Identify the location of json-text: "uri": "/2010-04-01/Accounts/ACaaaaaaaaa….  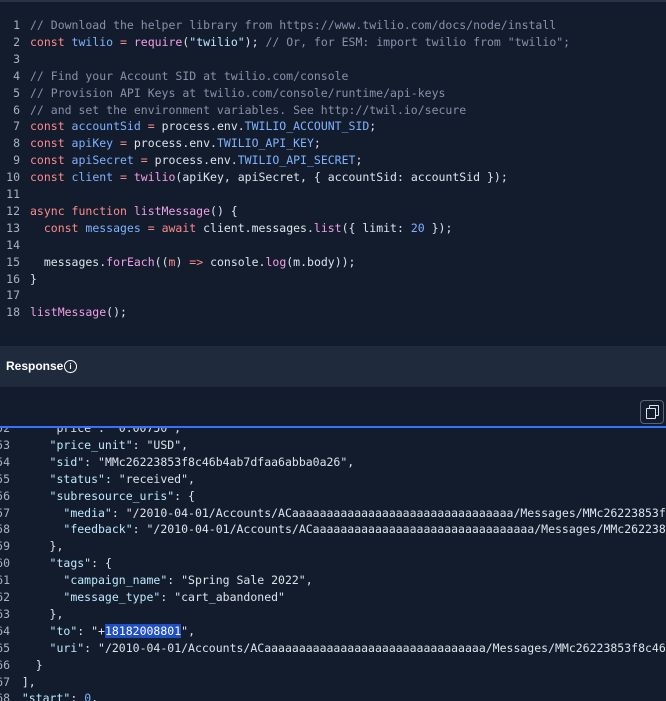
(337, 648).